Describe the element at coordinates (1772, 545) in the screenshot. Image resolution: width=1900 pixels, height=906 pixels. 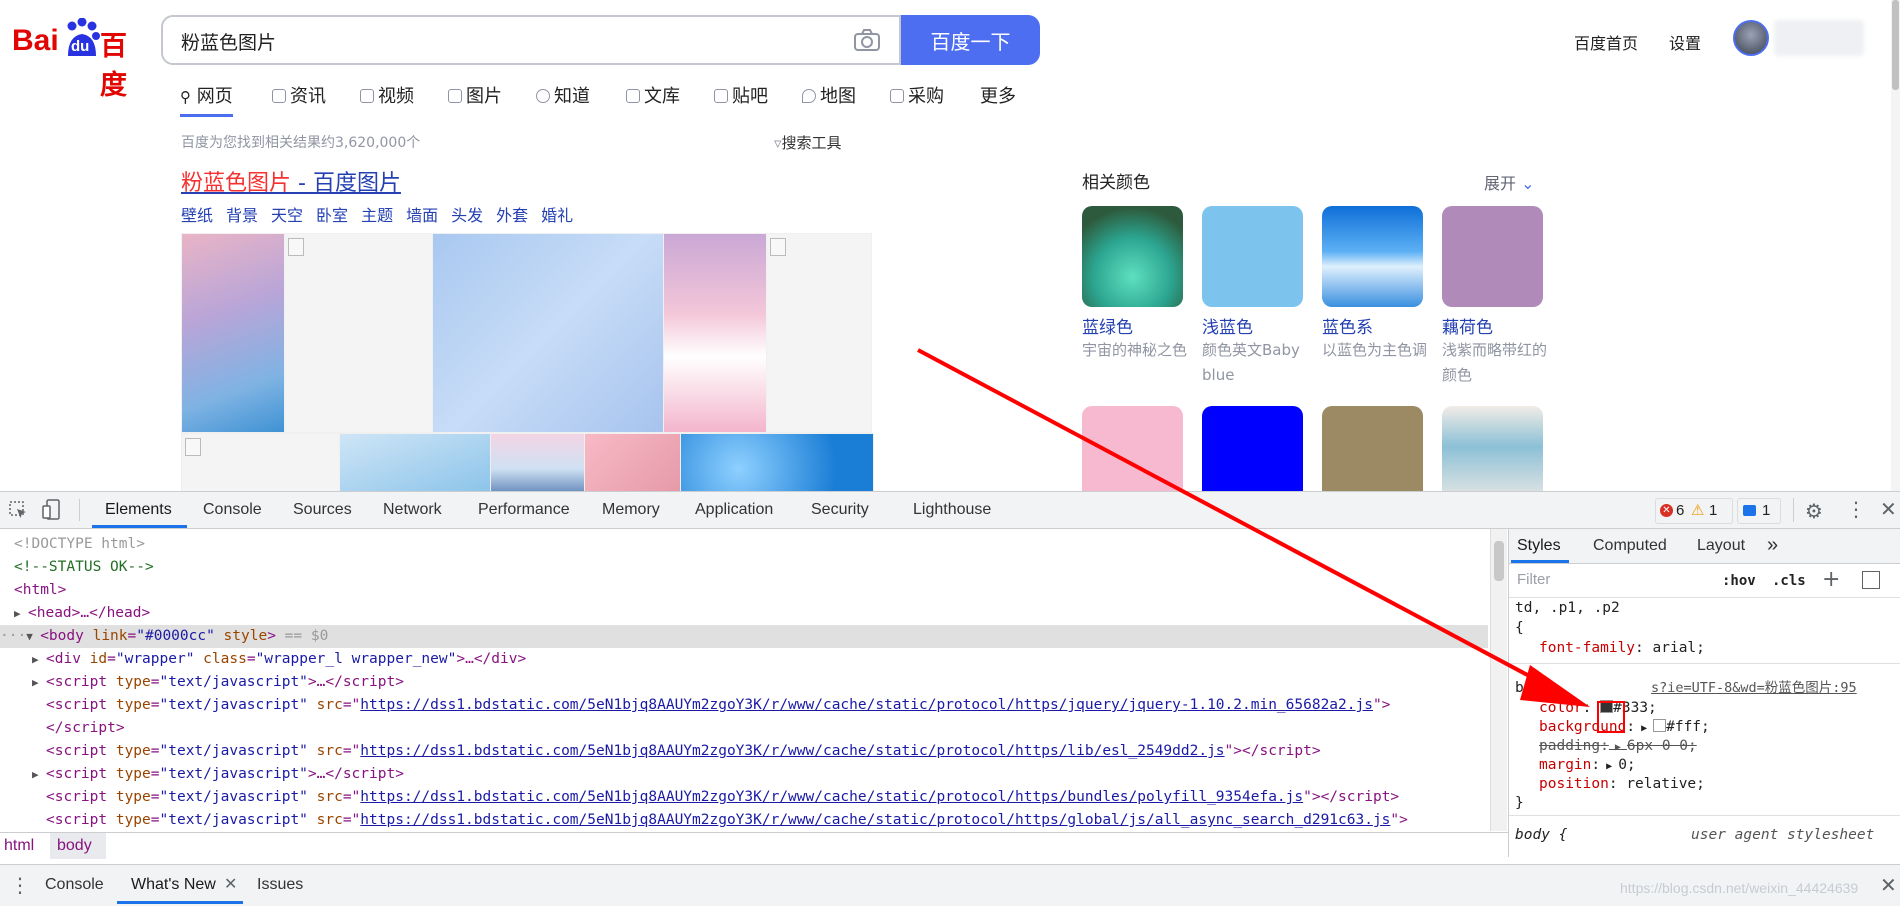
I see `more-tabs-icon: »` at that location.